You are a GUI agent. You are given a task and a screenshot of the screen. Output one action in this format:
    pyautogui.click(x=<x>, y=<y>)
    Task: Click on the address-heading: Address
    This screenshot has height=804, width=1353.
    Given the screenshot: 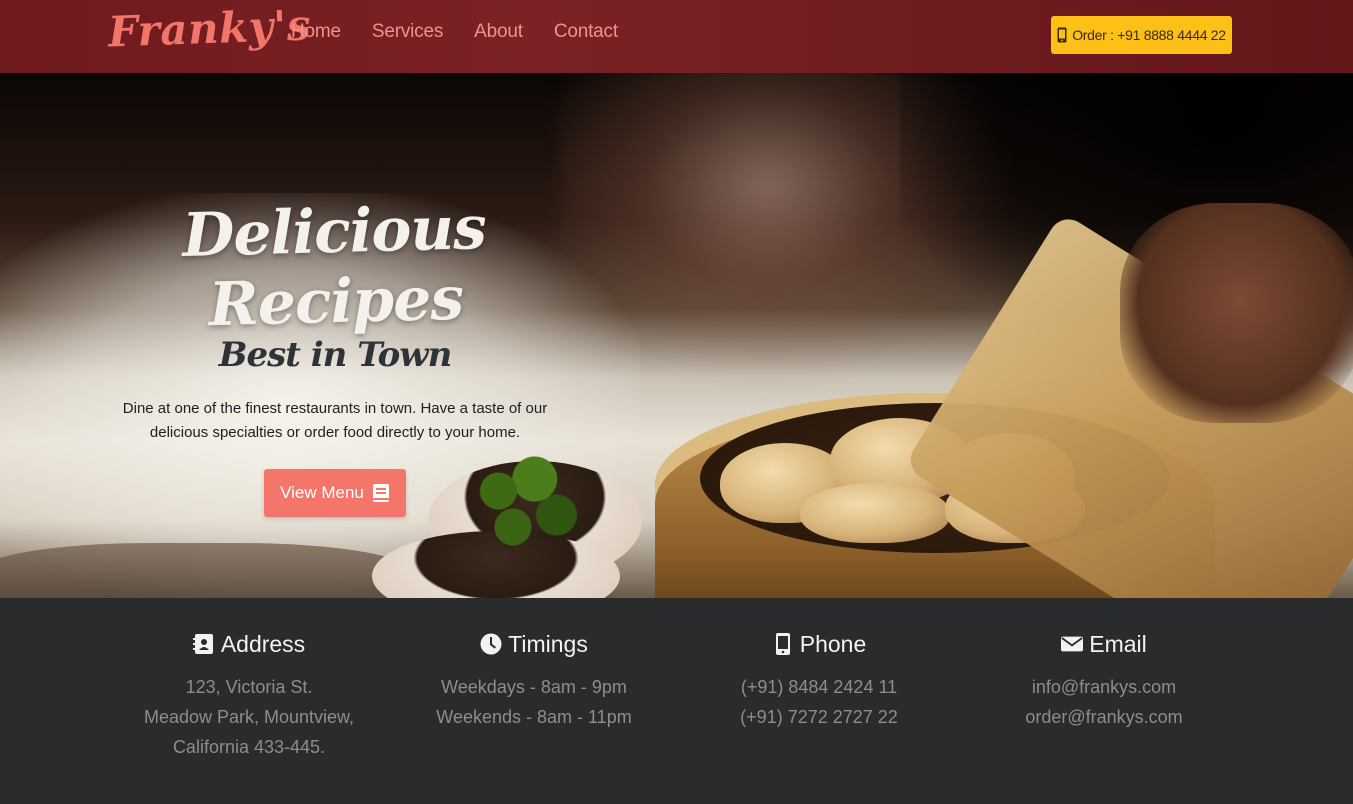 What is the action you would take?
    pyautogui.click(x=249, y=644)
    